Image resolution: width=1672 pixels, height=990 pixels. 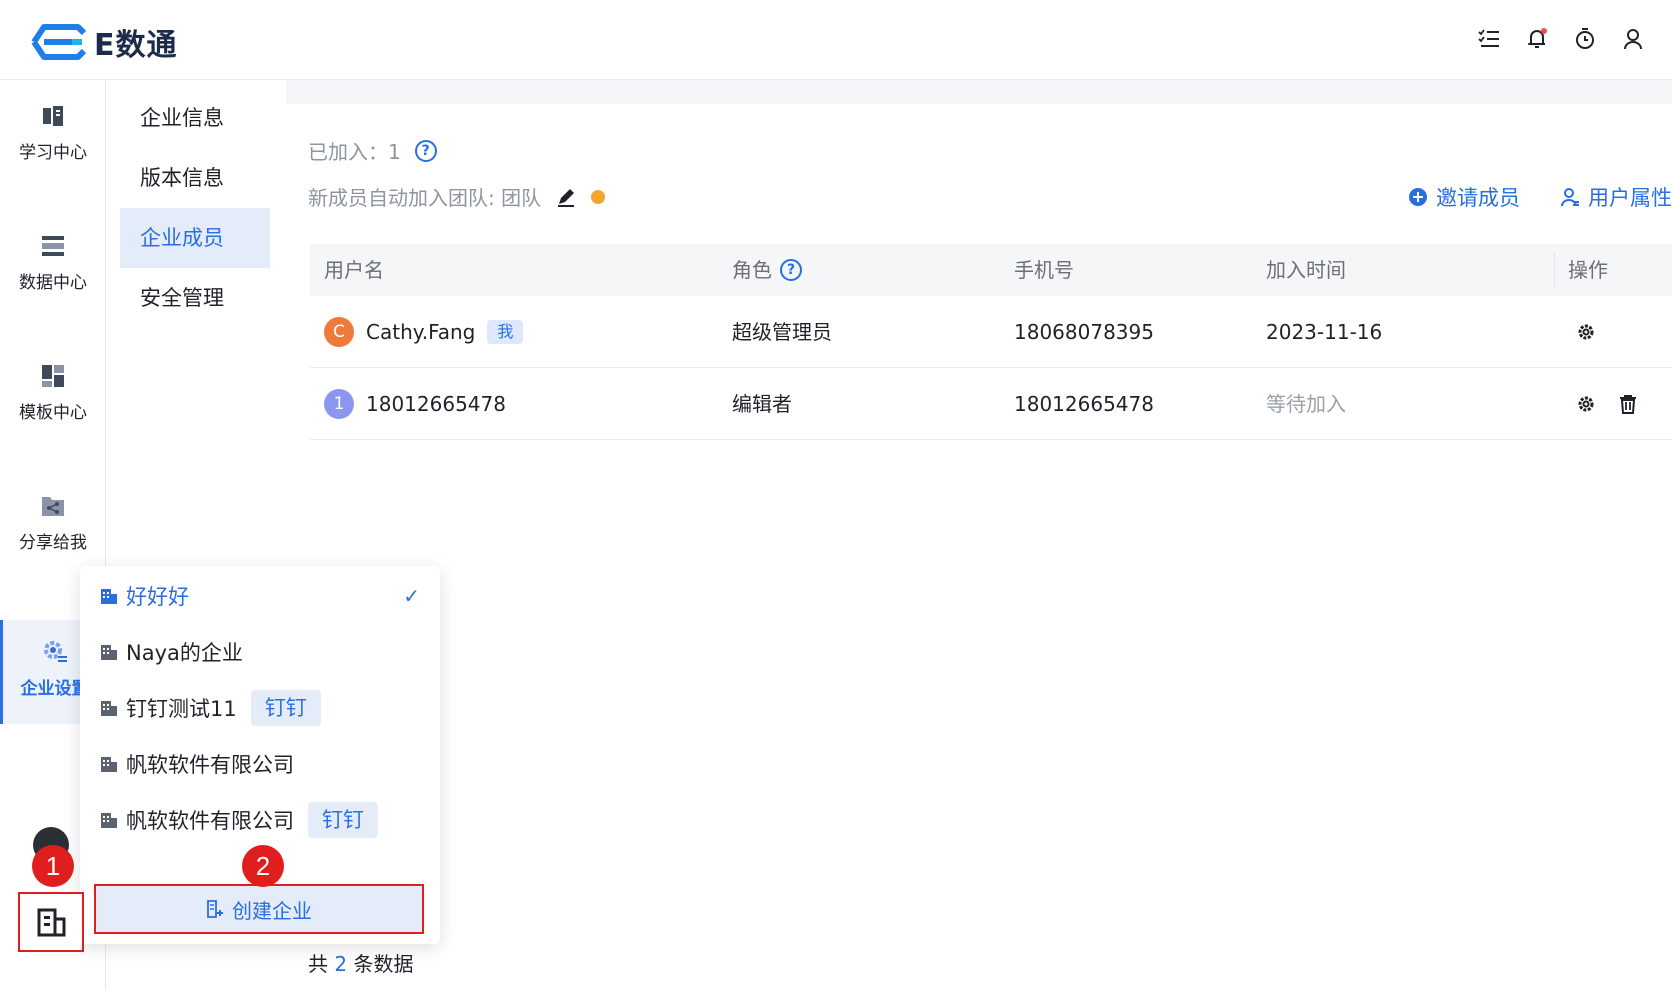 What do you see at coordinates (991, 270) in the screenshot?
I see `table-header: 用户名 角色? 手机号 加入时间 操作` at bounding box center [991, 270].